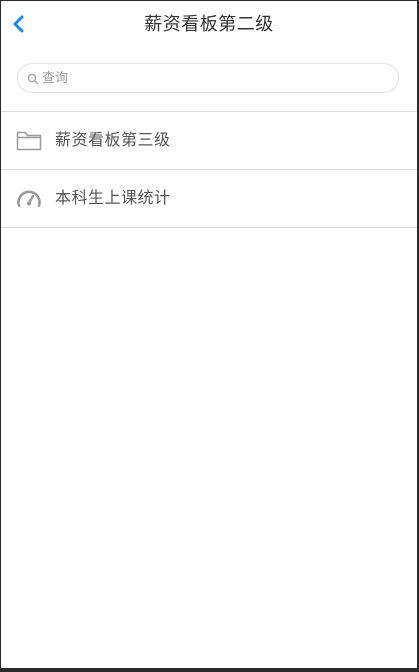 The height and width of the screenshot is (672, 419). What do you see at coordinates (209, 141) in the screenshot?
I see `list-item-salary-dashboard-level3: 薪资看板第三级` at bounding box center [209, 141].